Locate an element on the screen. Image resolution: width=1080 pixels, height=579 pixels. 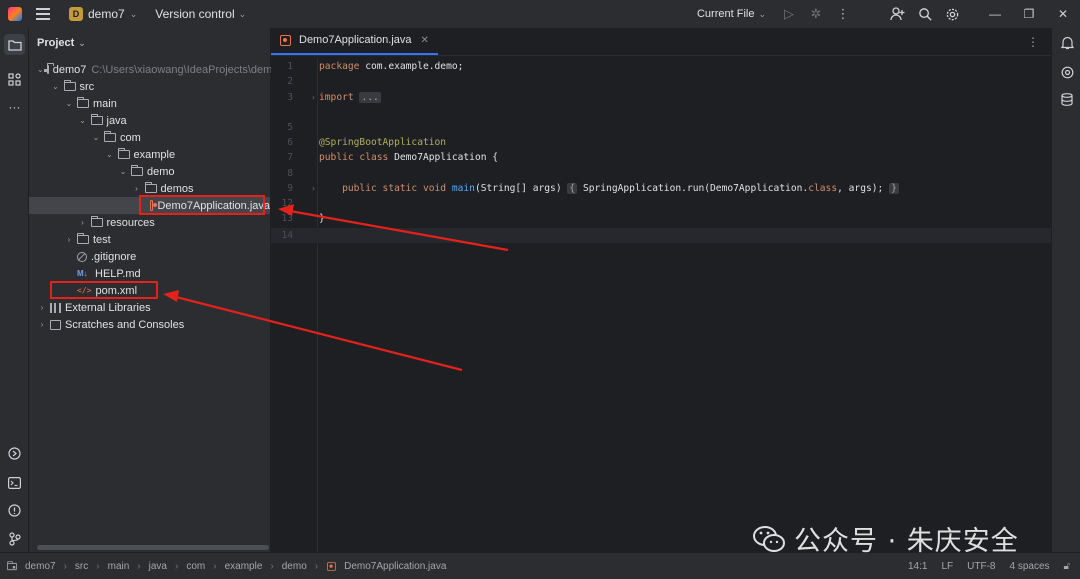
code-line: 13} is located at coordinates (661, 218).